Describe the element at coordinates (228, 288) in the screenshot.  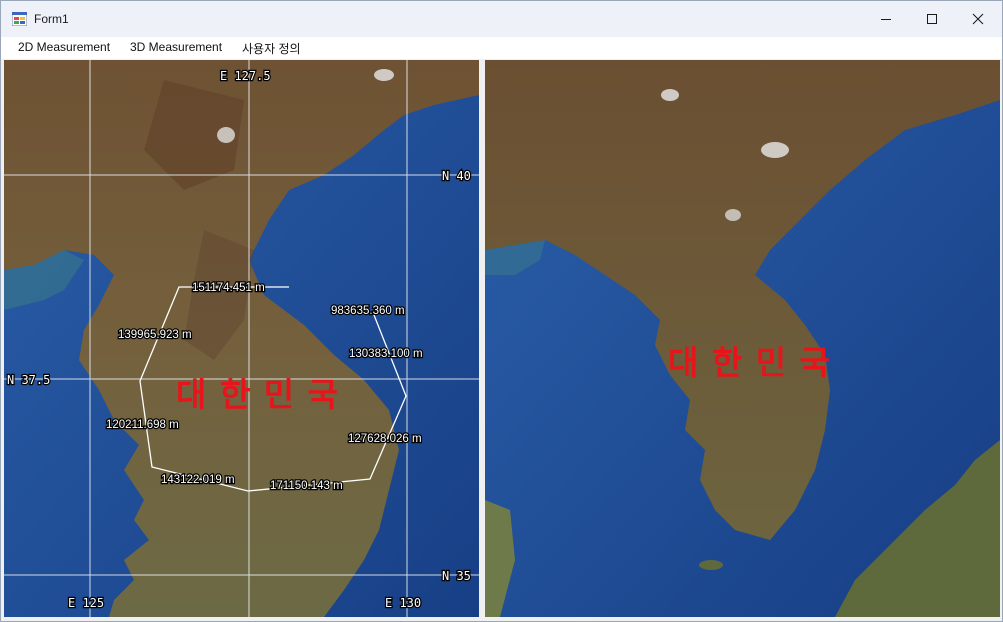
I see `measurement-label: 151174.451 m` at that location.